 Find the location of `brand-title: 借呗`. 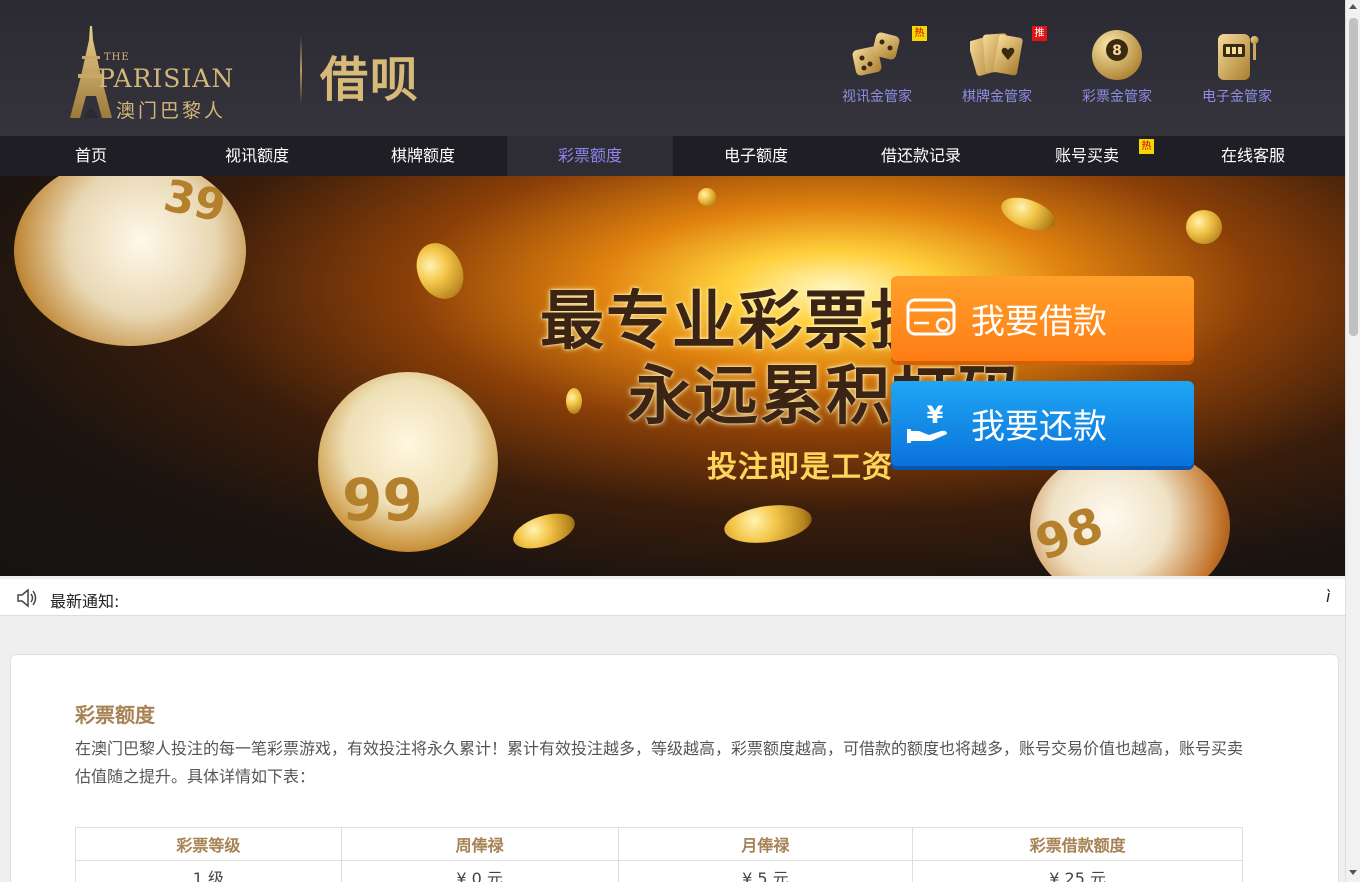

brand-title: 借呗 is located at coordinates (370, 80).